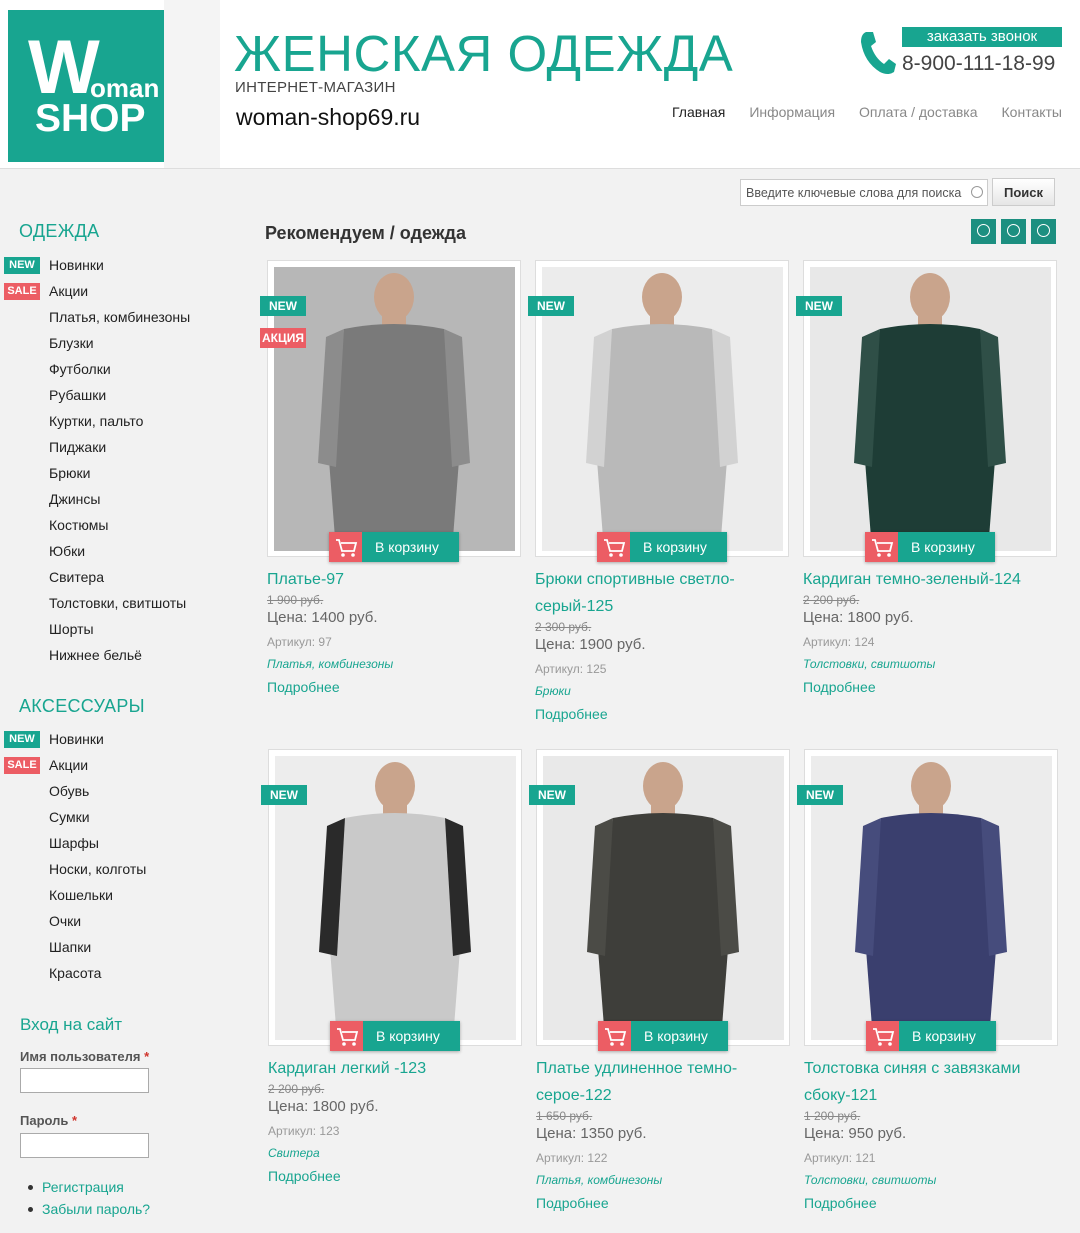 The image size is (1080, 1233). I want to click on password-field, so click(84, 1145).